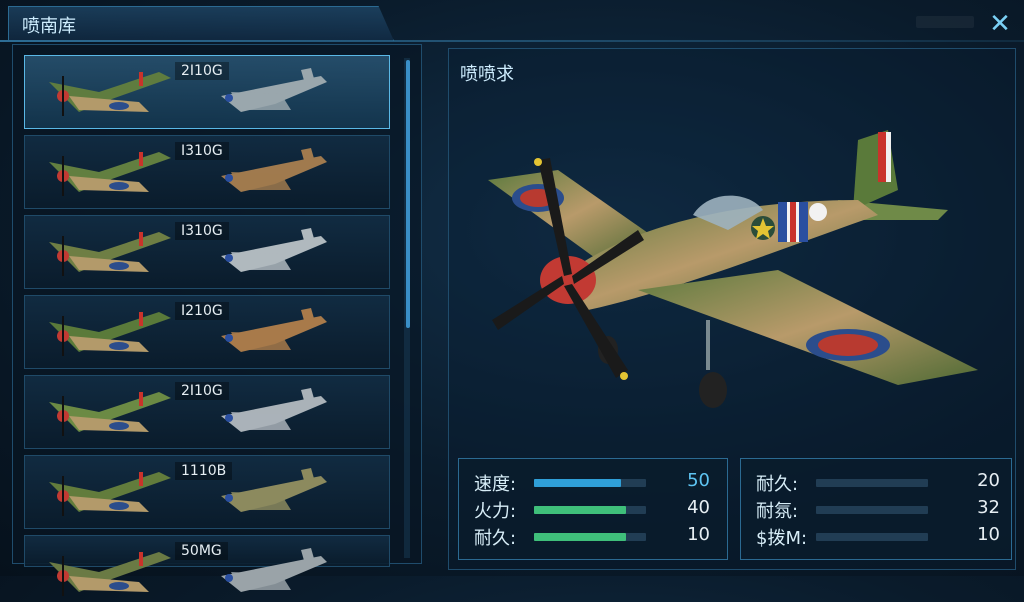 The height and width of the screenshot is (602, 1024). What do you see at coordinates (202, 311) in the screenshot?
I see `plane-price: I210G` at bounding box center [202, 311].